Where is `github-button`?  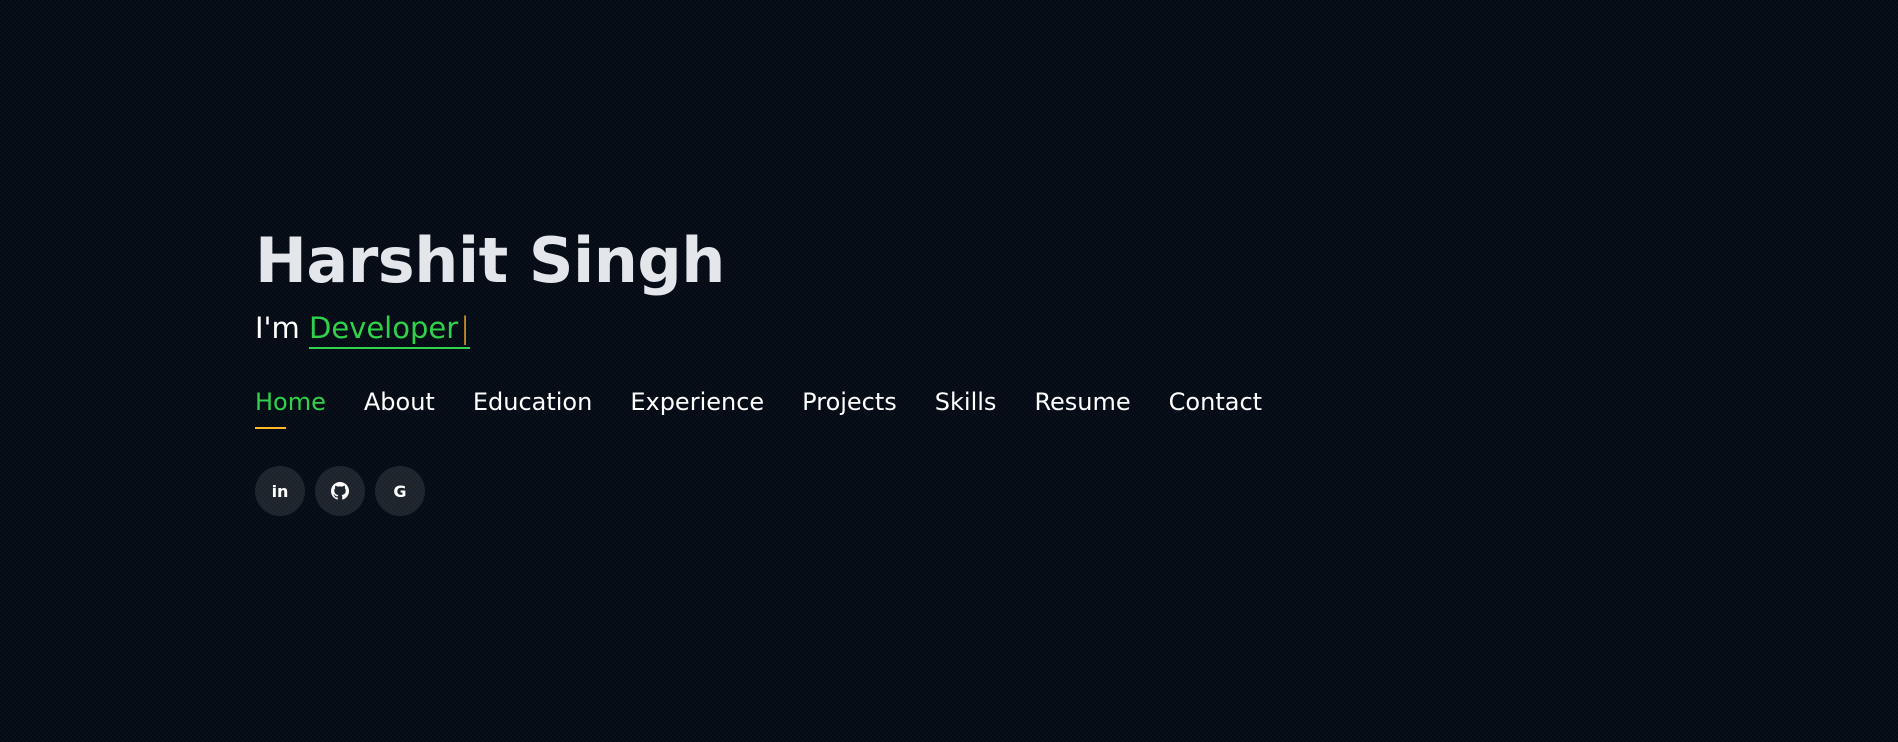
github-button is located at coordinates (340, 491).